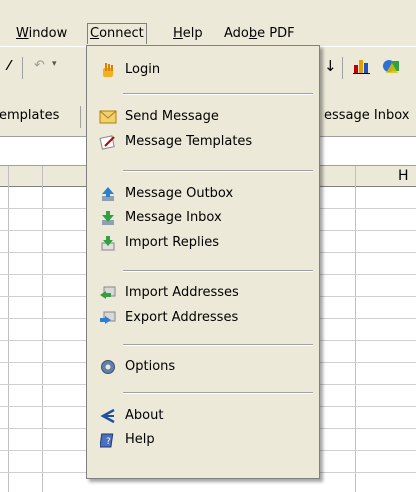 Image resolution: width=416 pixels, height=492 pixels. I want to click on menu-item-message-templates: Message Templates, so click(202, 142).